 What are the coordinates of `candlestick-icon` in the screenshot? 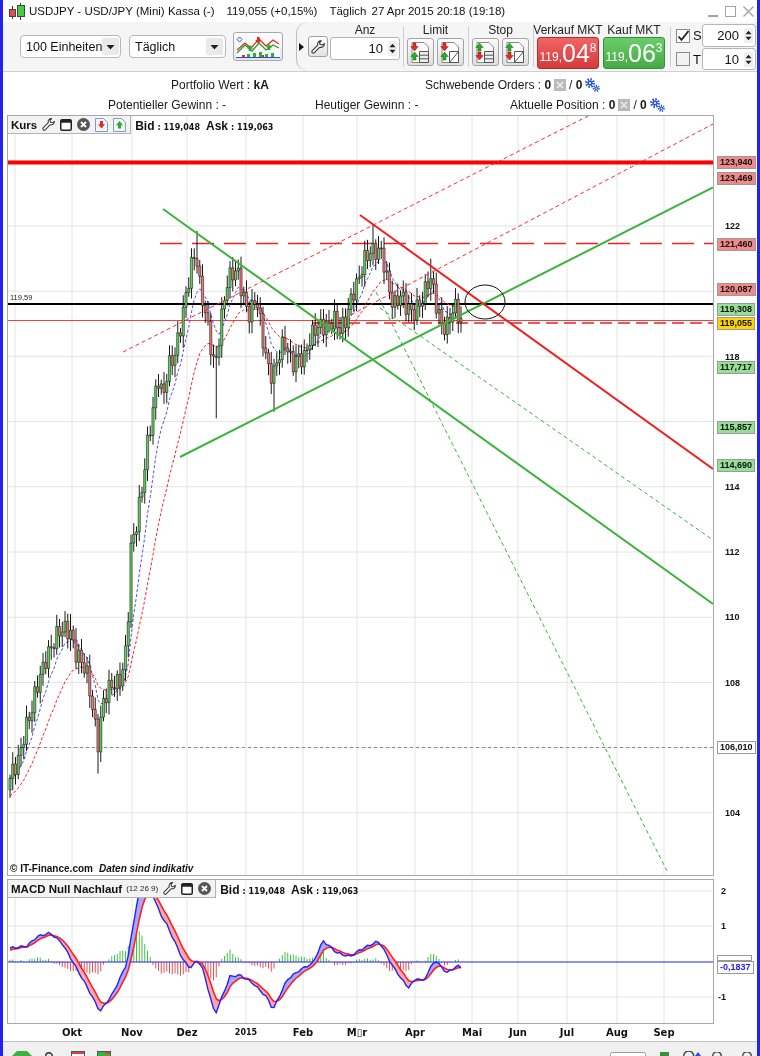 It's located at (17, 11).